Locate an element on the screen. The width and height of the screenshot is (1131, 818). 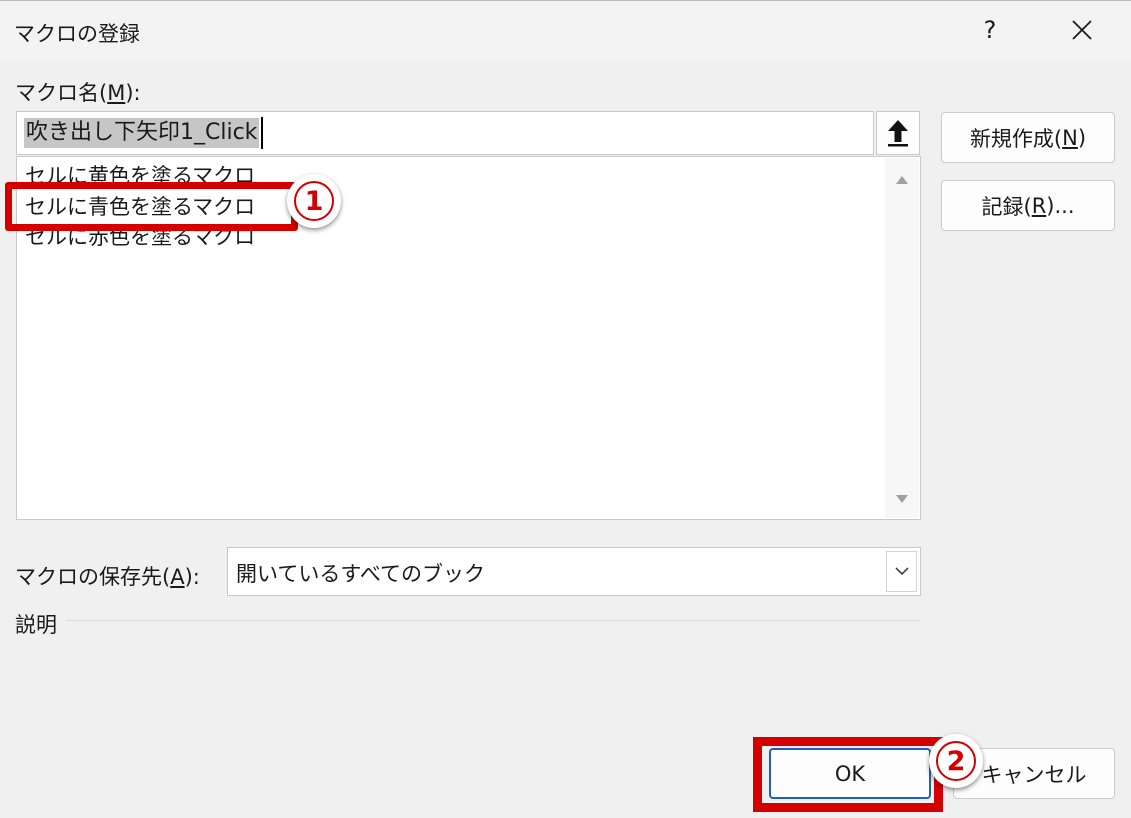
list-scrollbar is located at coordinates (902, 338).